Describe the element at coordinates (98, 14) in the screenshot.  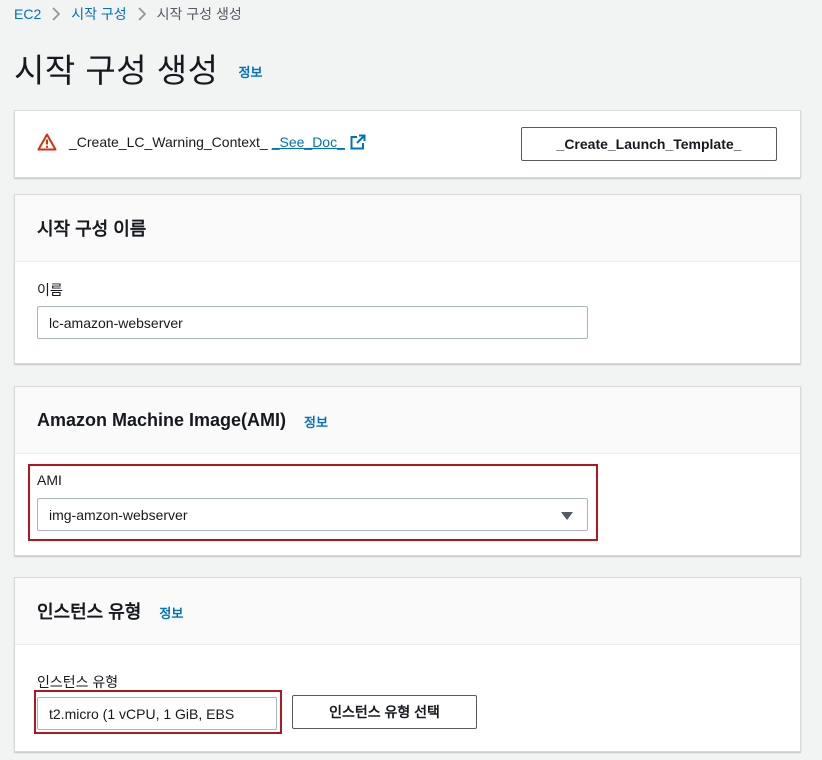
I see `breadcrumb-launch-config-link: 시작 구성` at that location.